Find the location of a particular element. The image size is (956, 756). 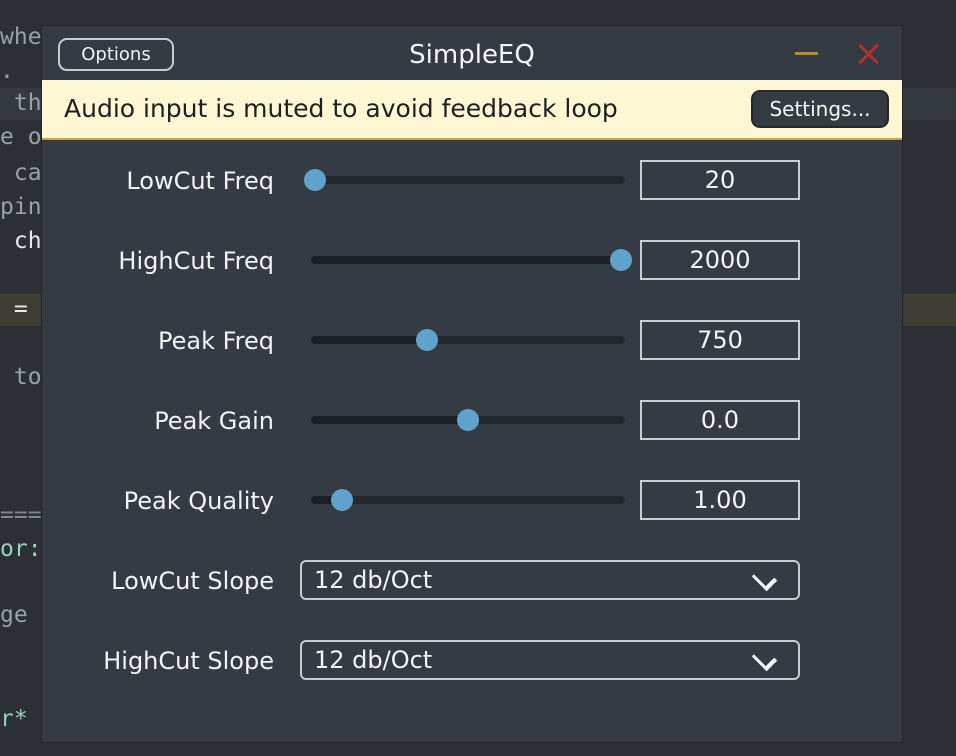

lowcut-slope-dropdown: 12 db/Oct is located at coordinates (550, 580).